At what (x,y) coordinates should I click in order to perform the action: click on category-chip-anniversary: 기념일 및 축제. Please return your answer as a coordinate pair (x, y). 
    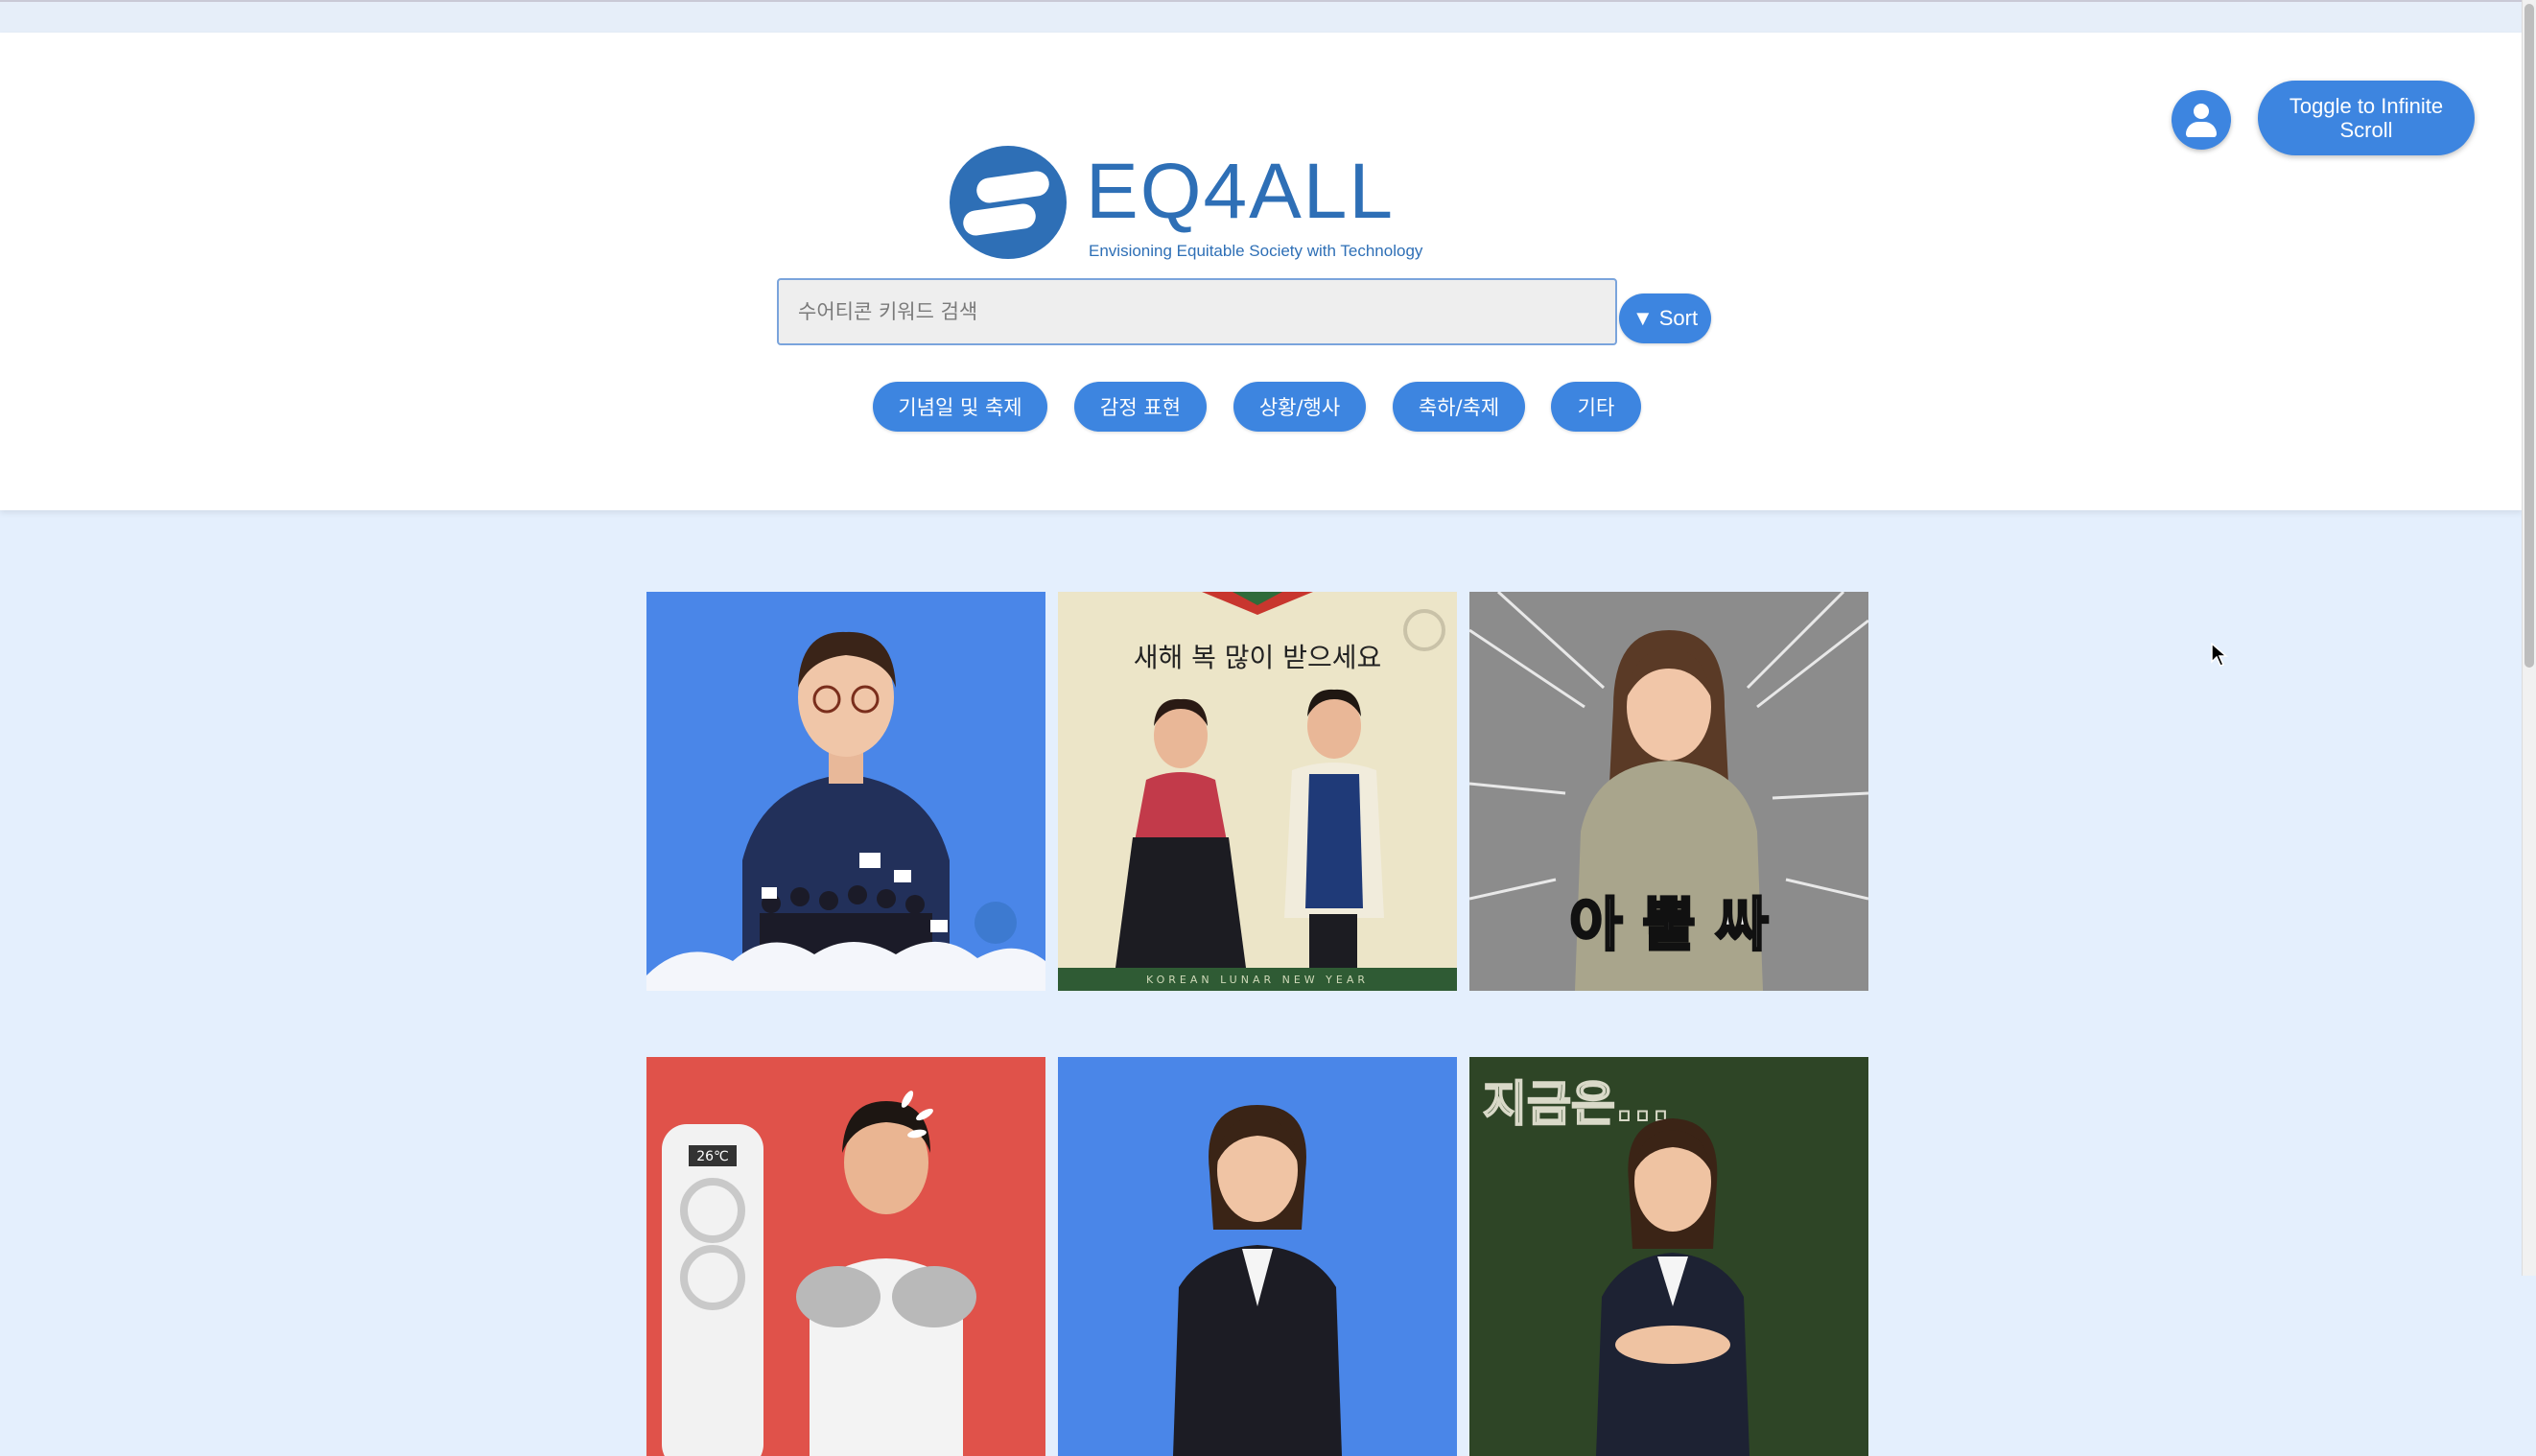
    Looking at the image, I should click on (960, 407).